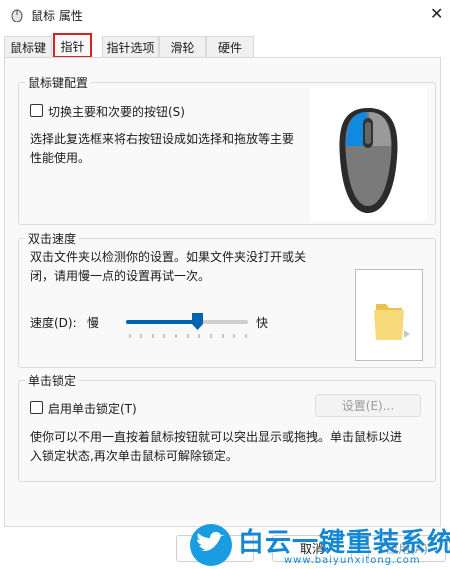  I want to click on watermark-url: www.baiyunxitong.com, so click(352, 560).